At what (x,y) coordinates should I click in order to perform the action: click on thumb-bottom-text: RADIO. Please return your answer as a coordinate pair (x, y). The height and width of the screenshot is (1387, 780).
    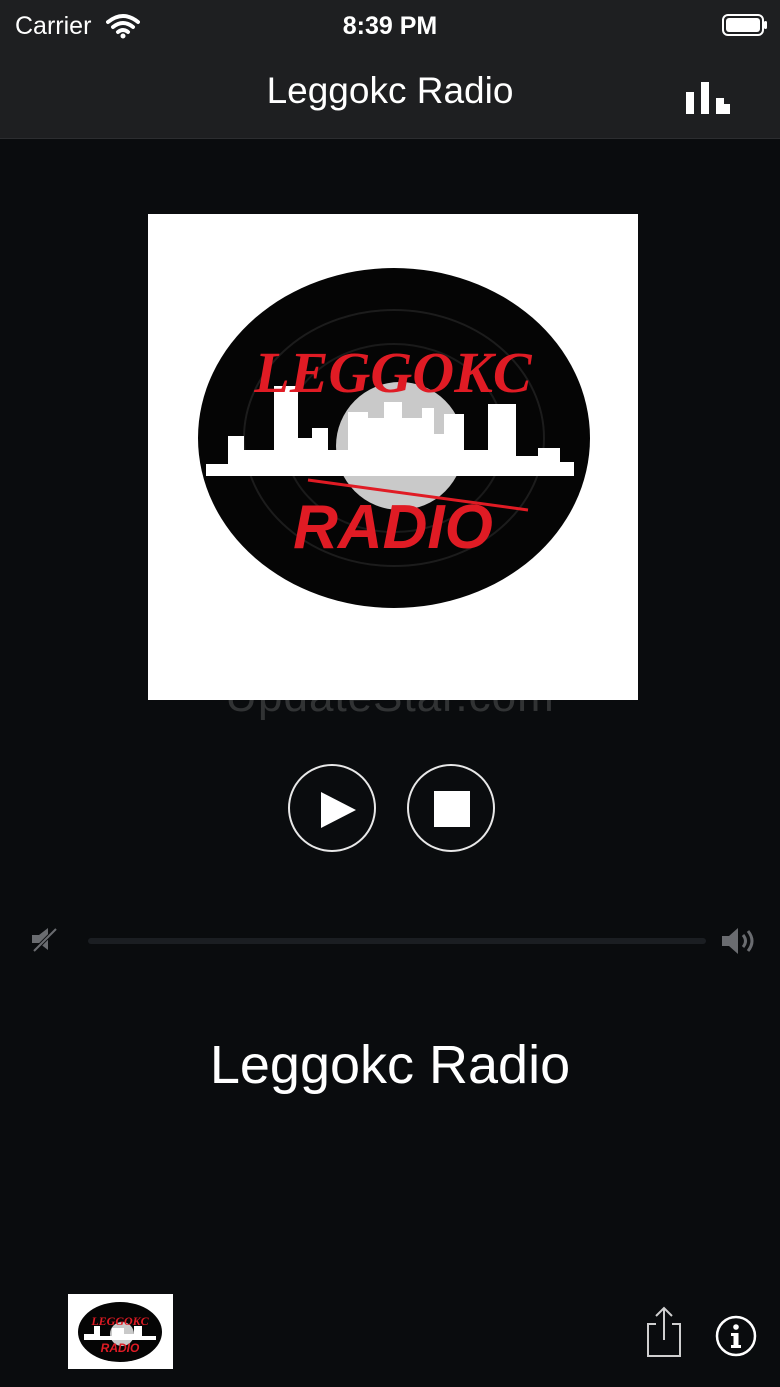
    Looking at the image, I should click on (120, 1348).